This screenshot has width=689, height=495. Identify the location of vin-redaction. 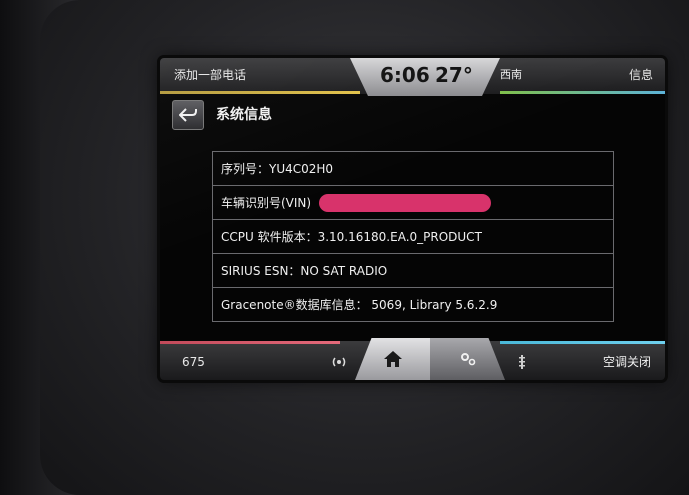
(405, 202).